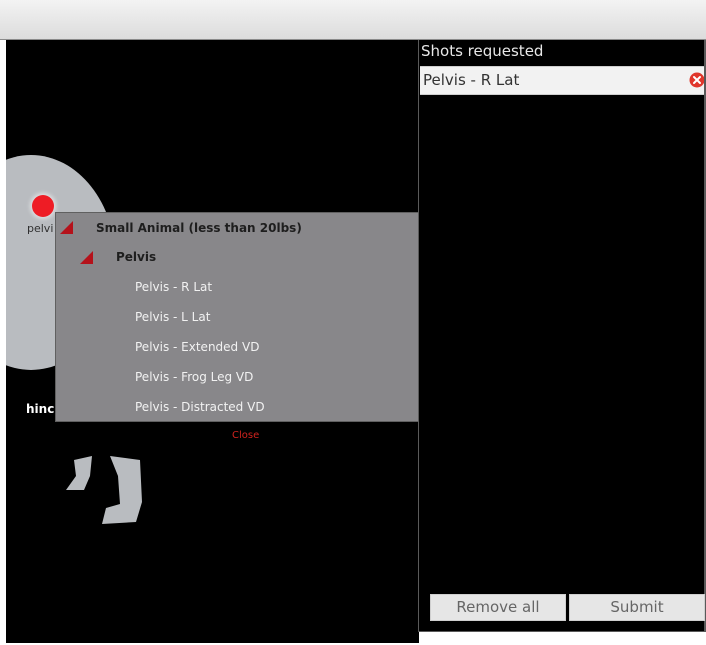 This screenshot has height=645, width=706. I want to click on option-pelvis-distracted-vd: Pelvis - Distracted VD, so click(200, 407).